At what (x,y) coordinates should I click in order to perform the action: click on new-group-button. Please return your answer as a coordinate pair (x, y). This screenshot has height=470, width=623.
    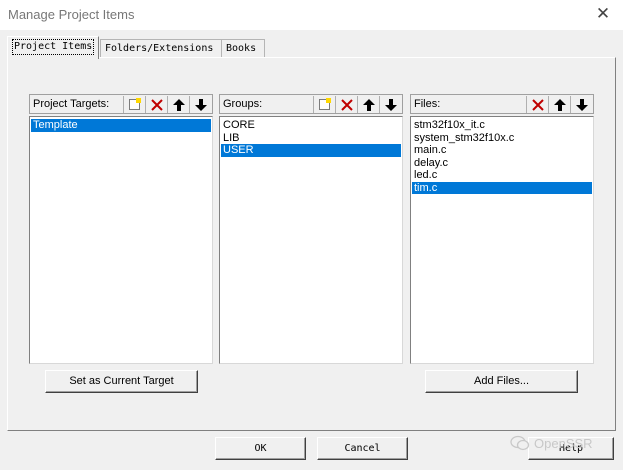
    Looking at the image, I should click on (324, 104).